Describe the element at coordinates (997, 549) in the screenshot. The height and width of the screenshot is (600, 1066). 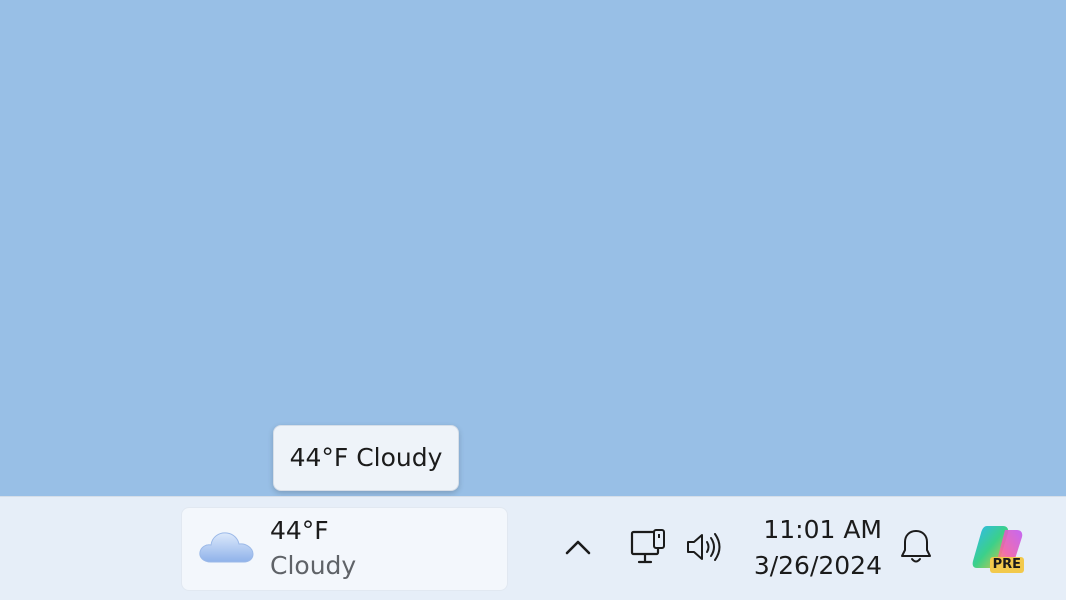
I see `copilot-button: PRE` at that location.